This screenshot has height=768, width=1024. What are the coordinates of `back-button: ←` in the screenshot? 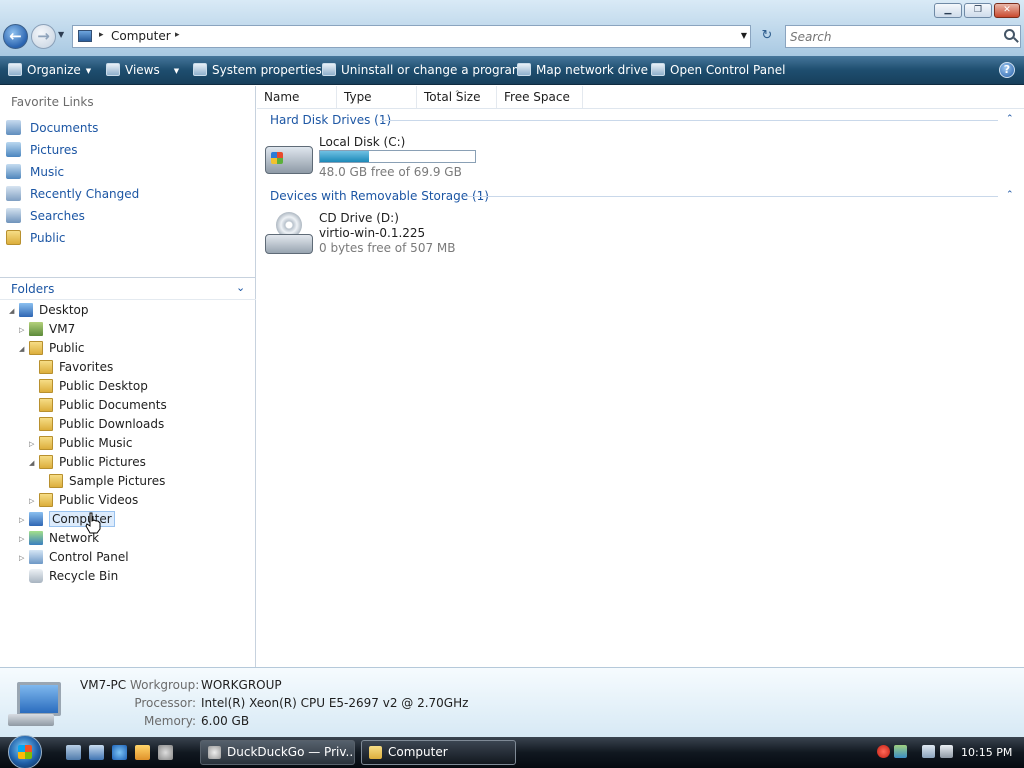 It's located at (15, 36).